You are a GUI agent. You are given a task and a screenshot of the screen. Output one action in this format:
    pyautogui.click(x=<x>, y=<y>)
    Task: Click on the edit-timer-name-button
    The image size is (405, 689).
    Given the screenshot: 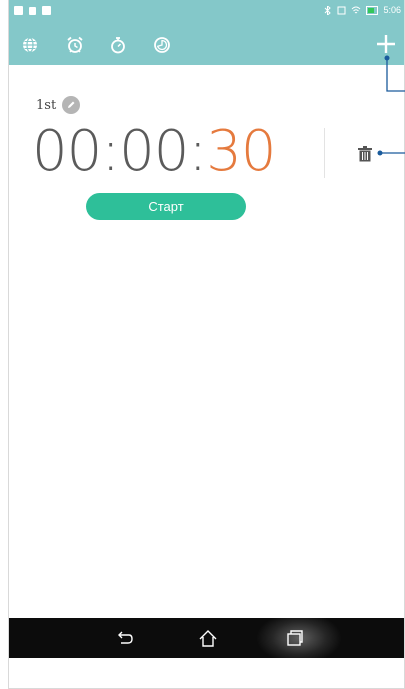 What is the action you would take?
    pyautogui.click(x=71, y=105)
    